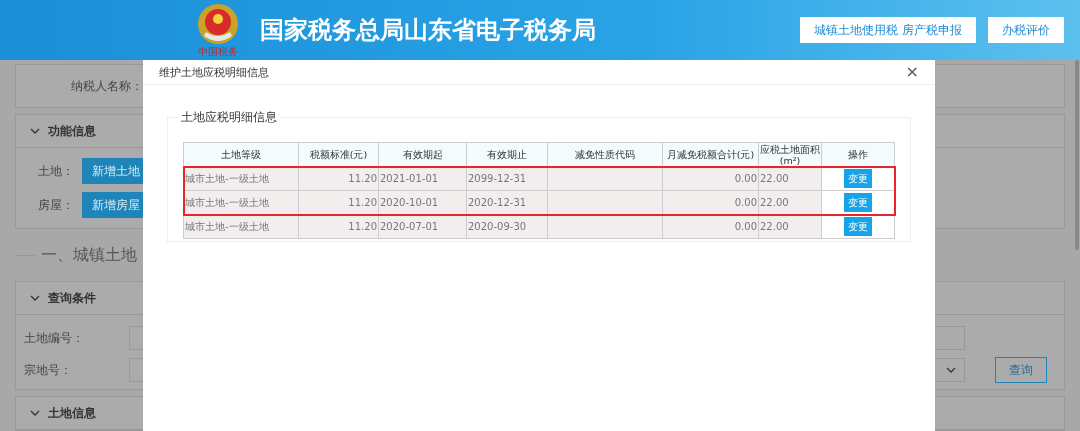 The height and width of the screenshot is (431, 1080). I want to click on site-title: 国家税务总局山东省电子税务局, so click(428, 30).